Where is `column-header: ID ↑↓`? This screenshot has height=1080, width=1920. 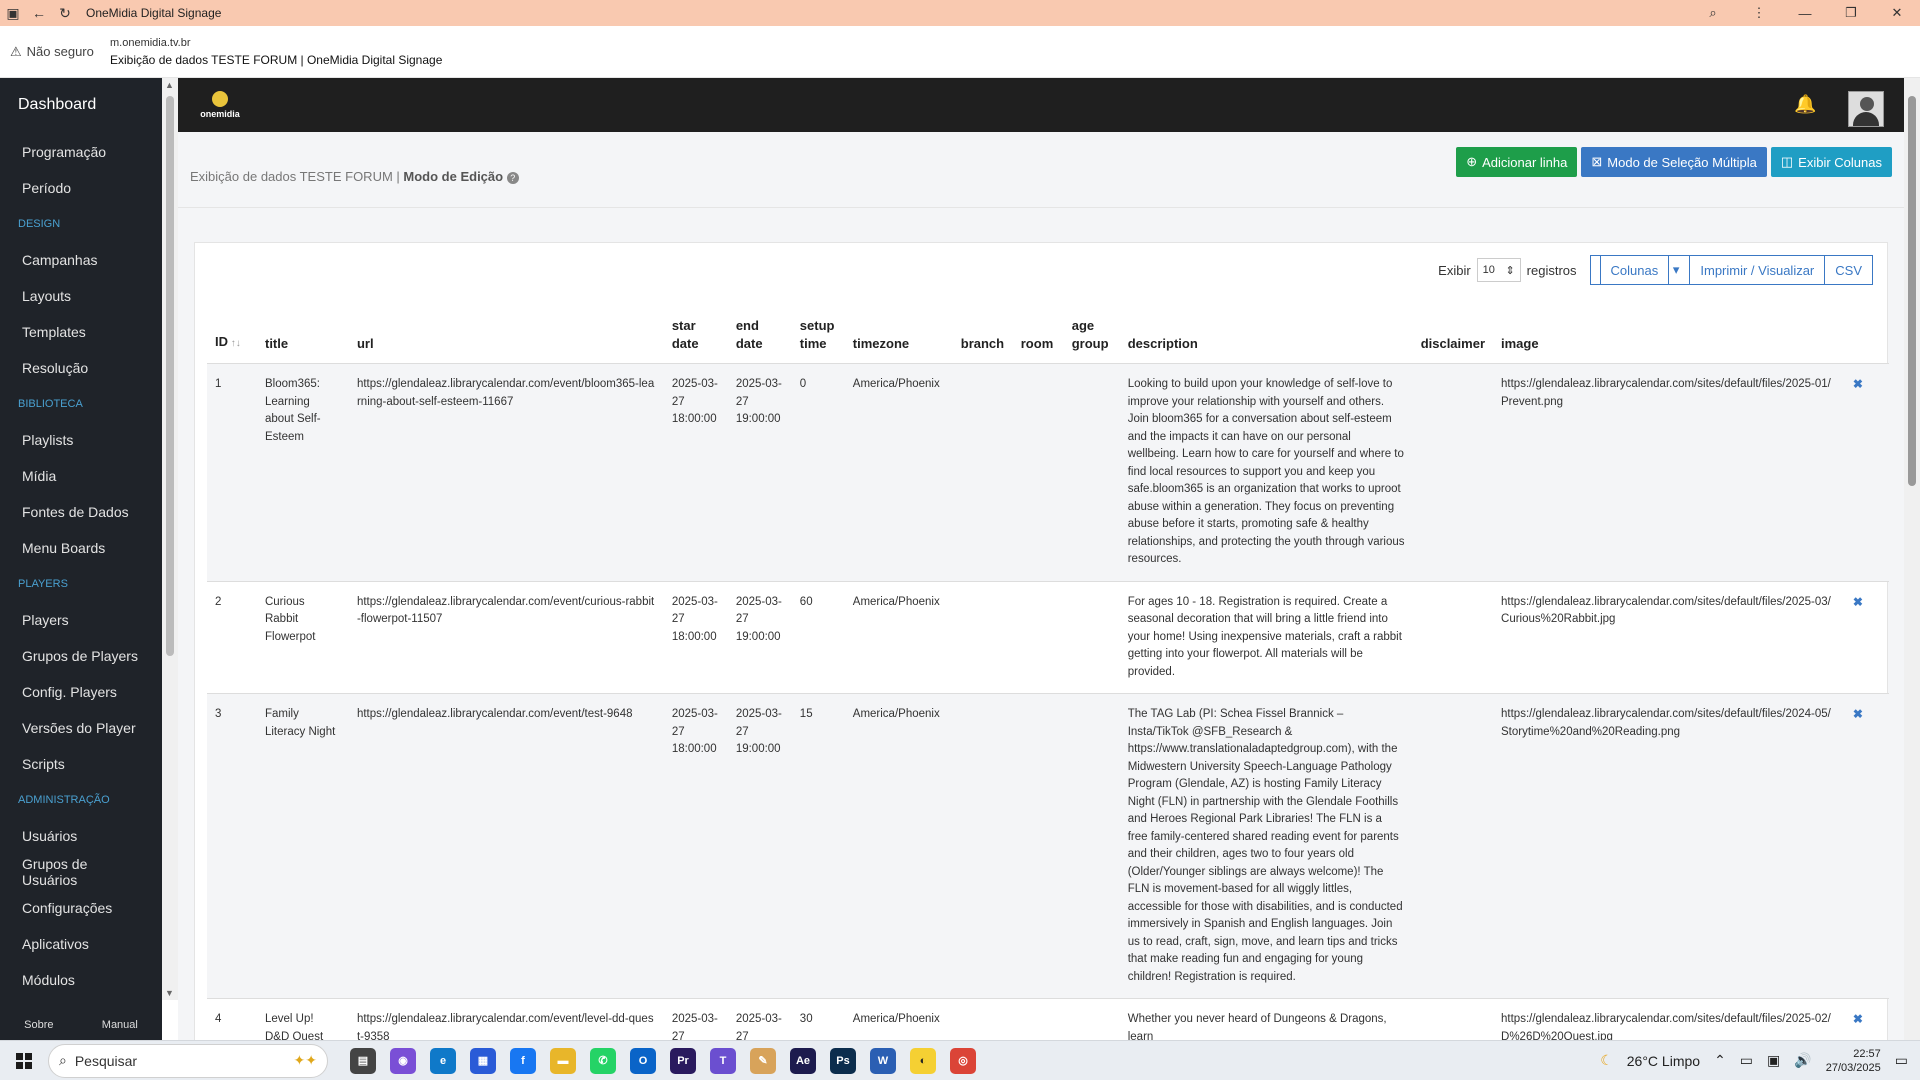 column-header: ID ↑↓ is located at coordinates (232, 334).